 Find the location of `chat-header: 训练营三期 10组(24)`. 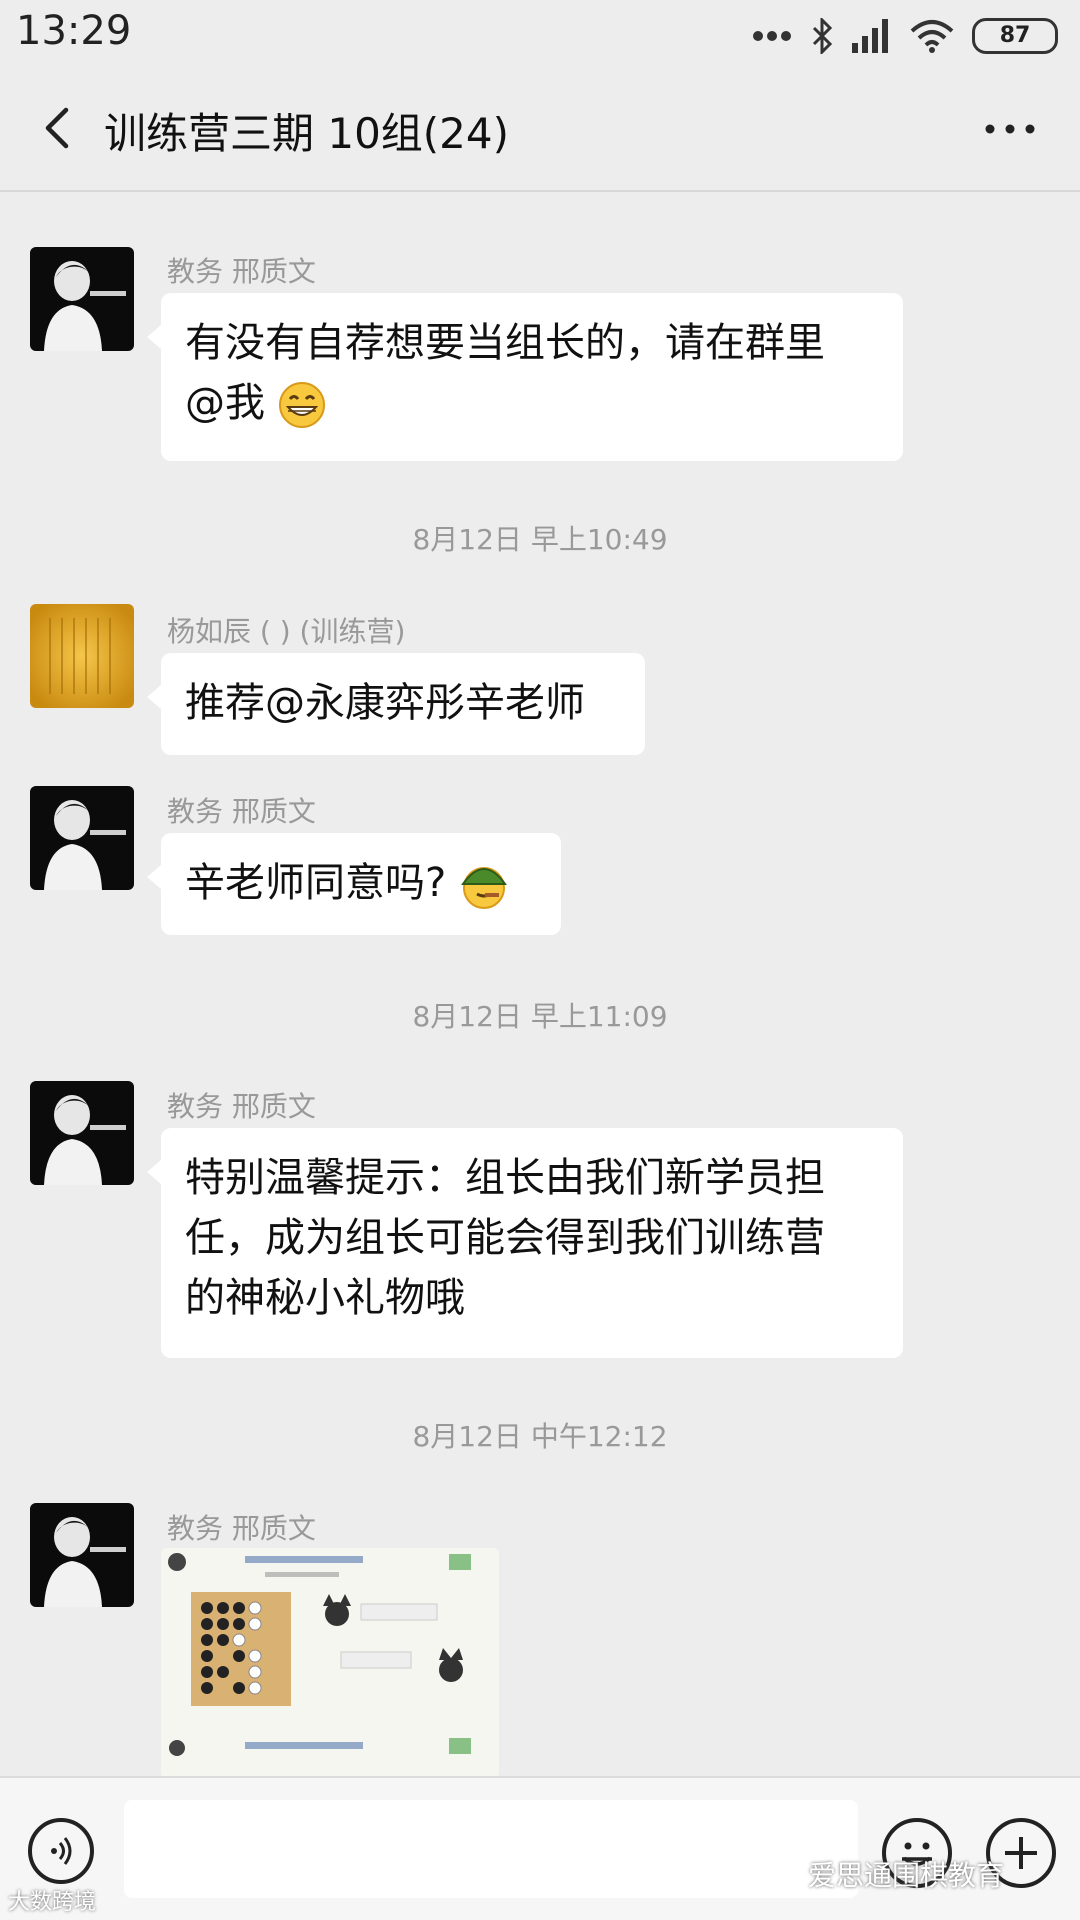

chat-header: 训练营三期 10组(24) is located at coordinates (540, 131).